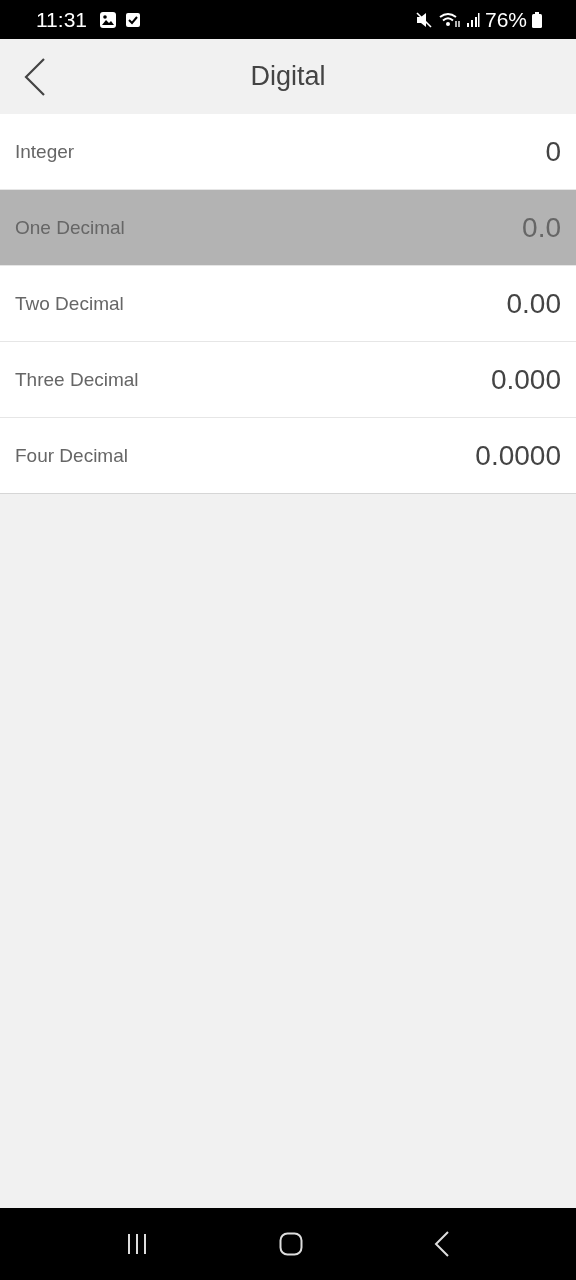  Describe the element at coordinates (449, 19) in the screenshot. I see `wifi-icon` at that location.